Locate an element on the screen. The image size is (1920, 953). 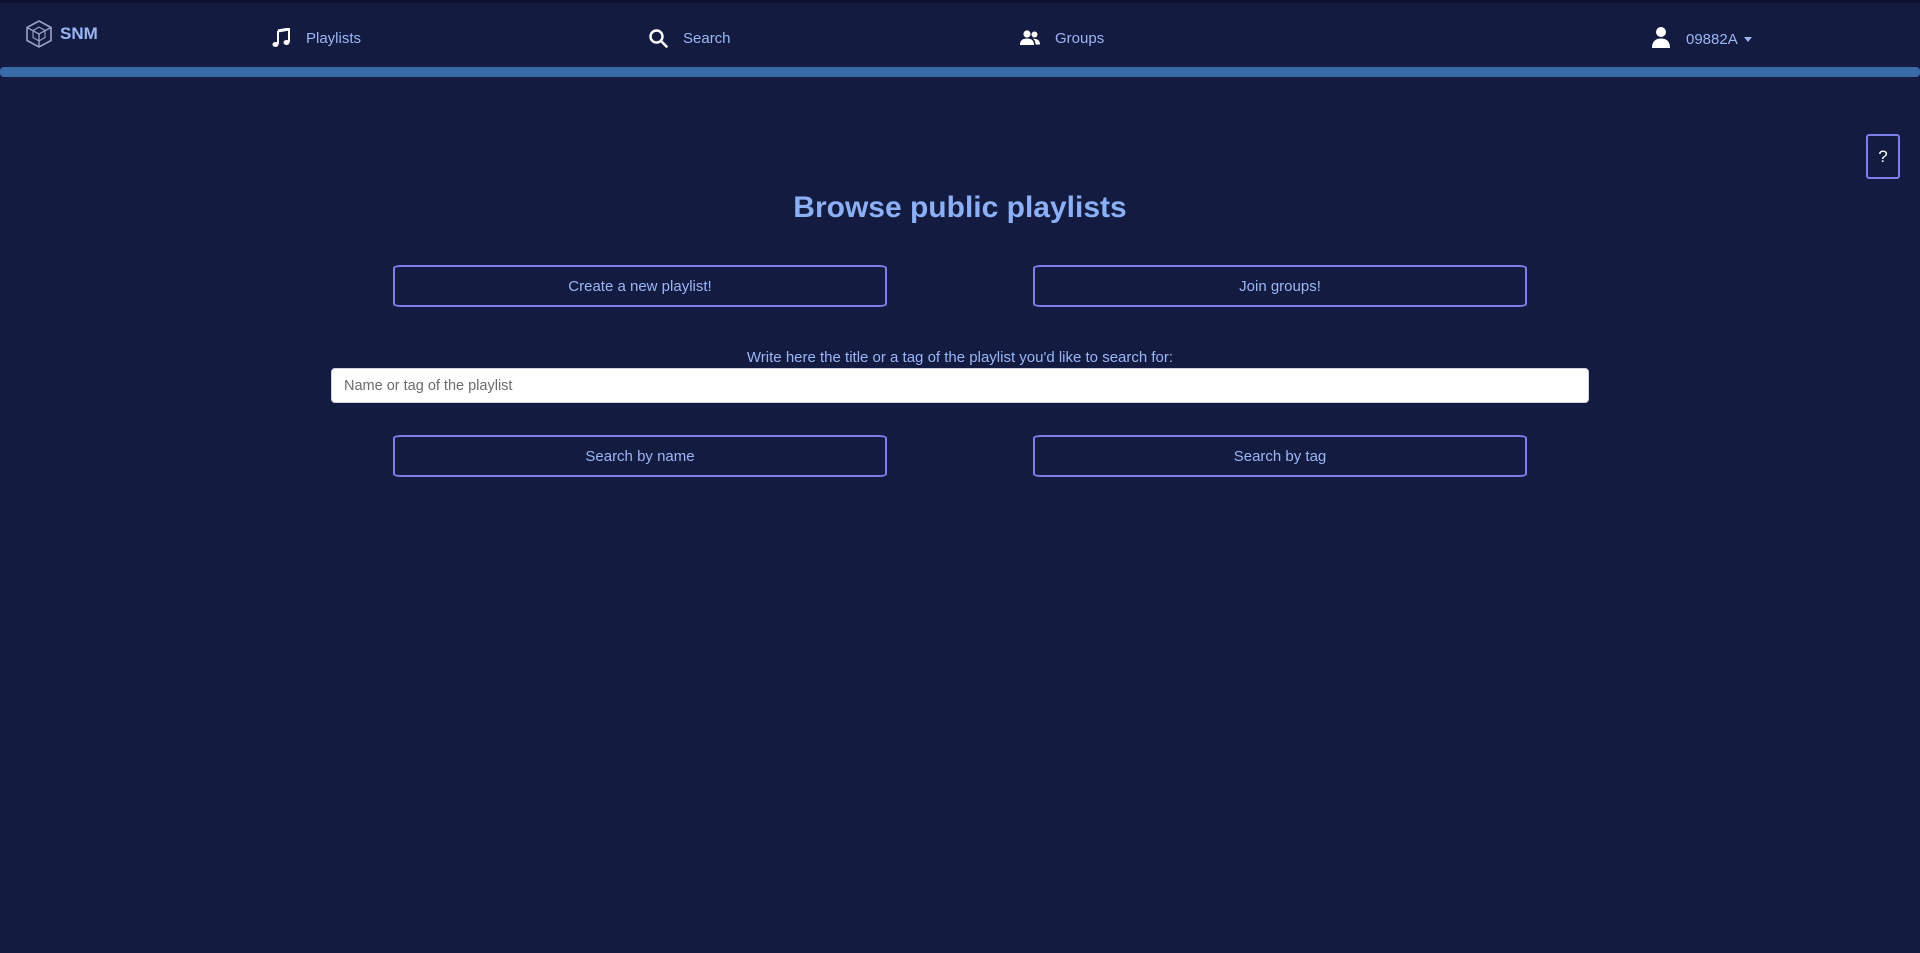
username-label: 09882A is located at coordinates (1712, 39).